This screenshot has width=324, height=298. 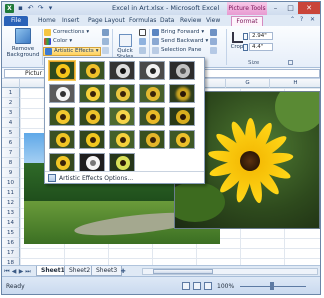 I want to click on change-picture-button, so click(x=105, y=41).